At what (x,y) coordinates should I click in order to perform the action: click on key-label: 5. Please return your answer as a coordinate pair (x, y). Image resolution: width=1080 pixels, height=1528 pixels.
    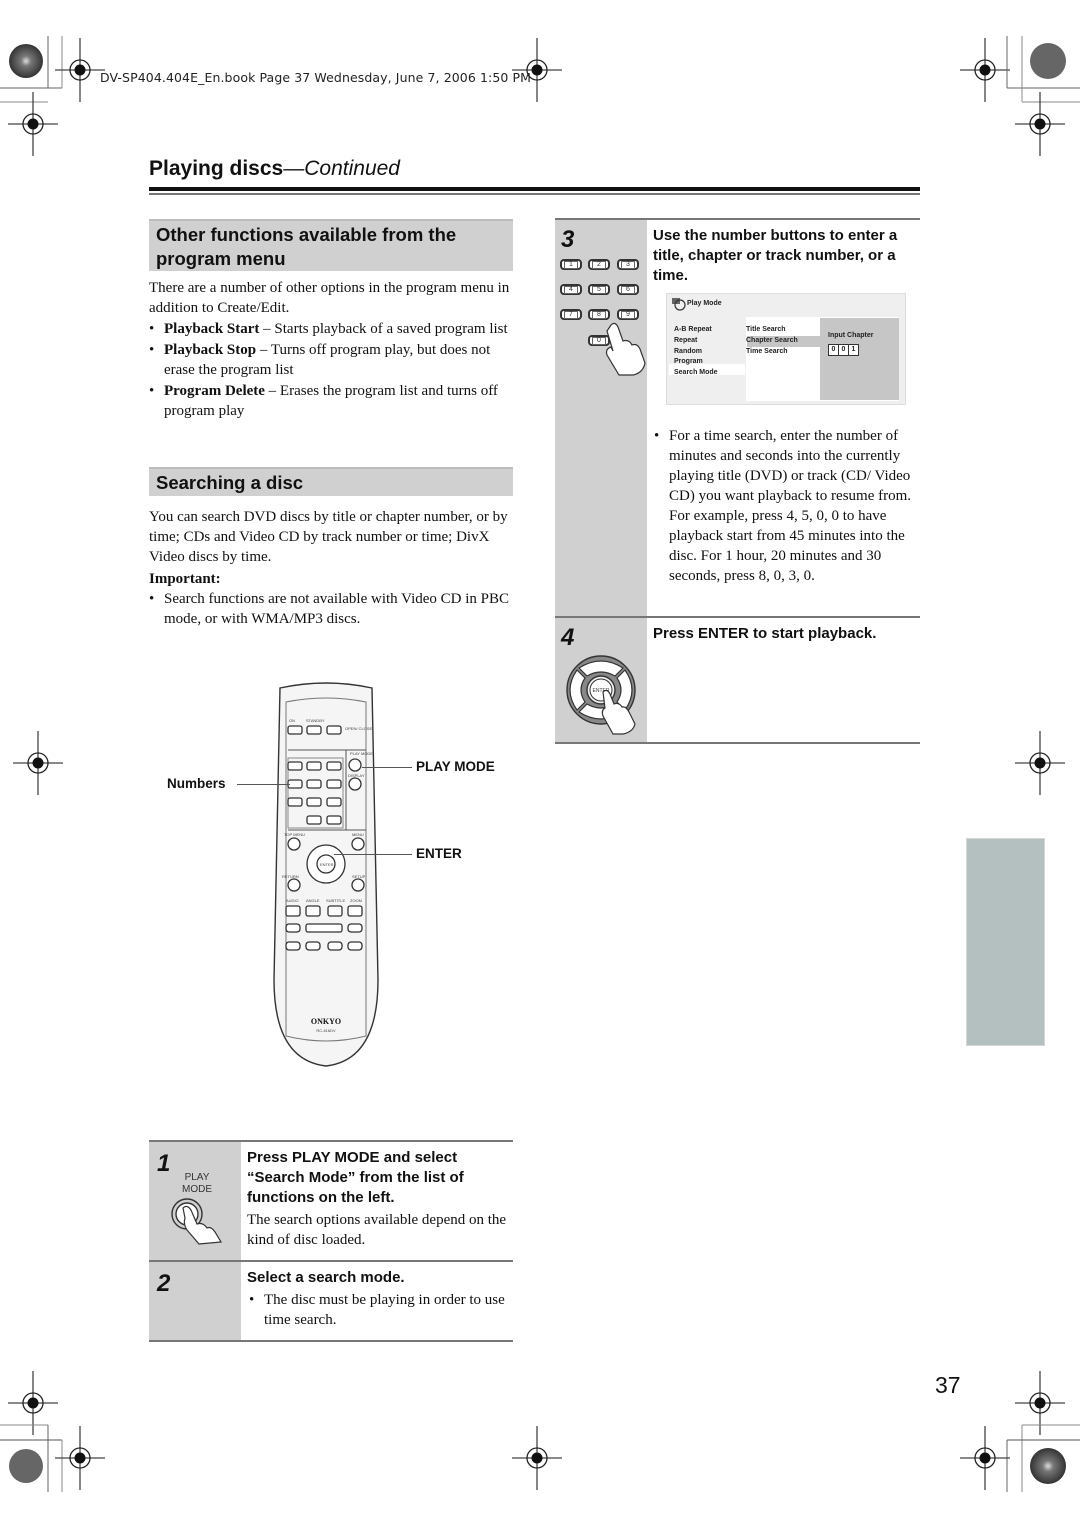
    Looking at the image, I should click on (599, 290).